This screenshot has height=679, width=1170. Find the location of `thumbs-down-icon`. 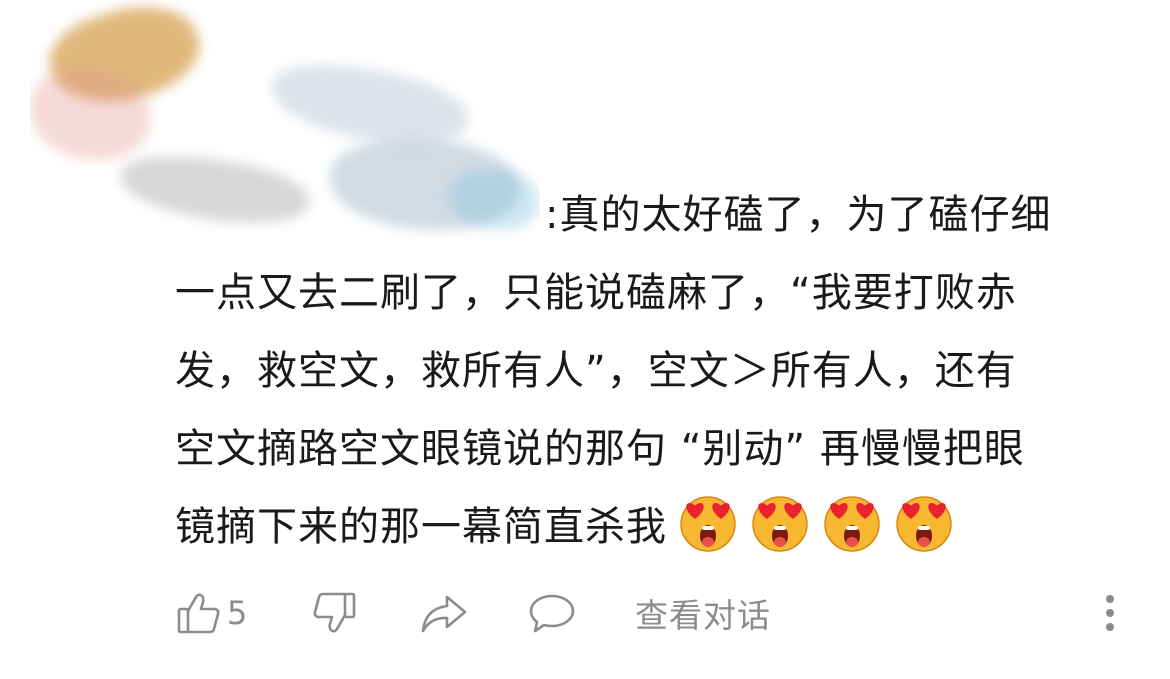

thumbs-down-icon is located at coordinates (334, 613).